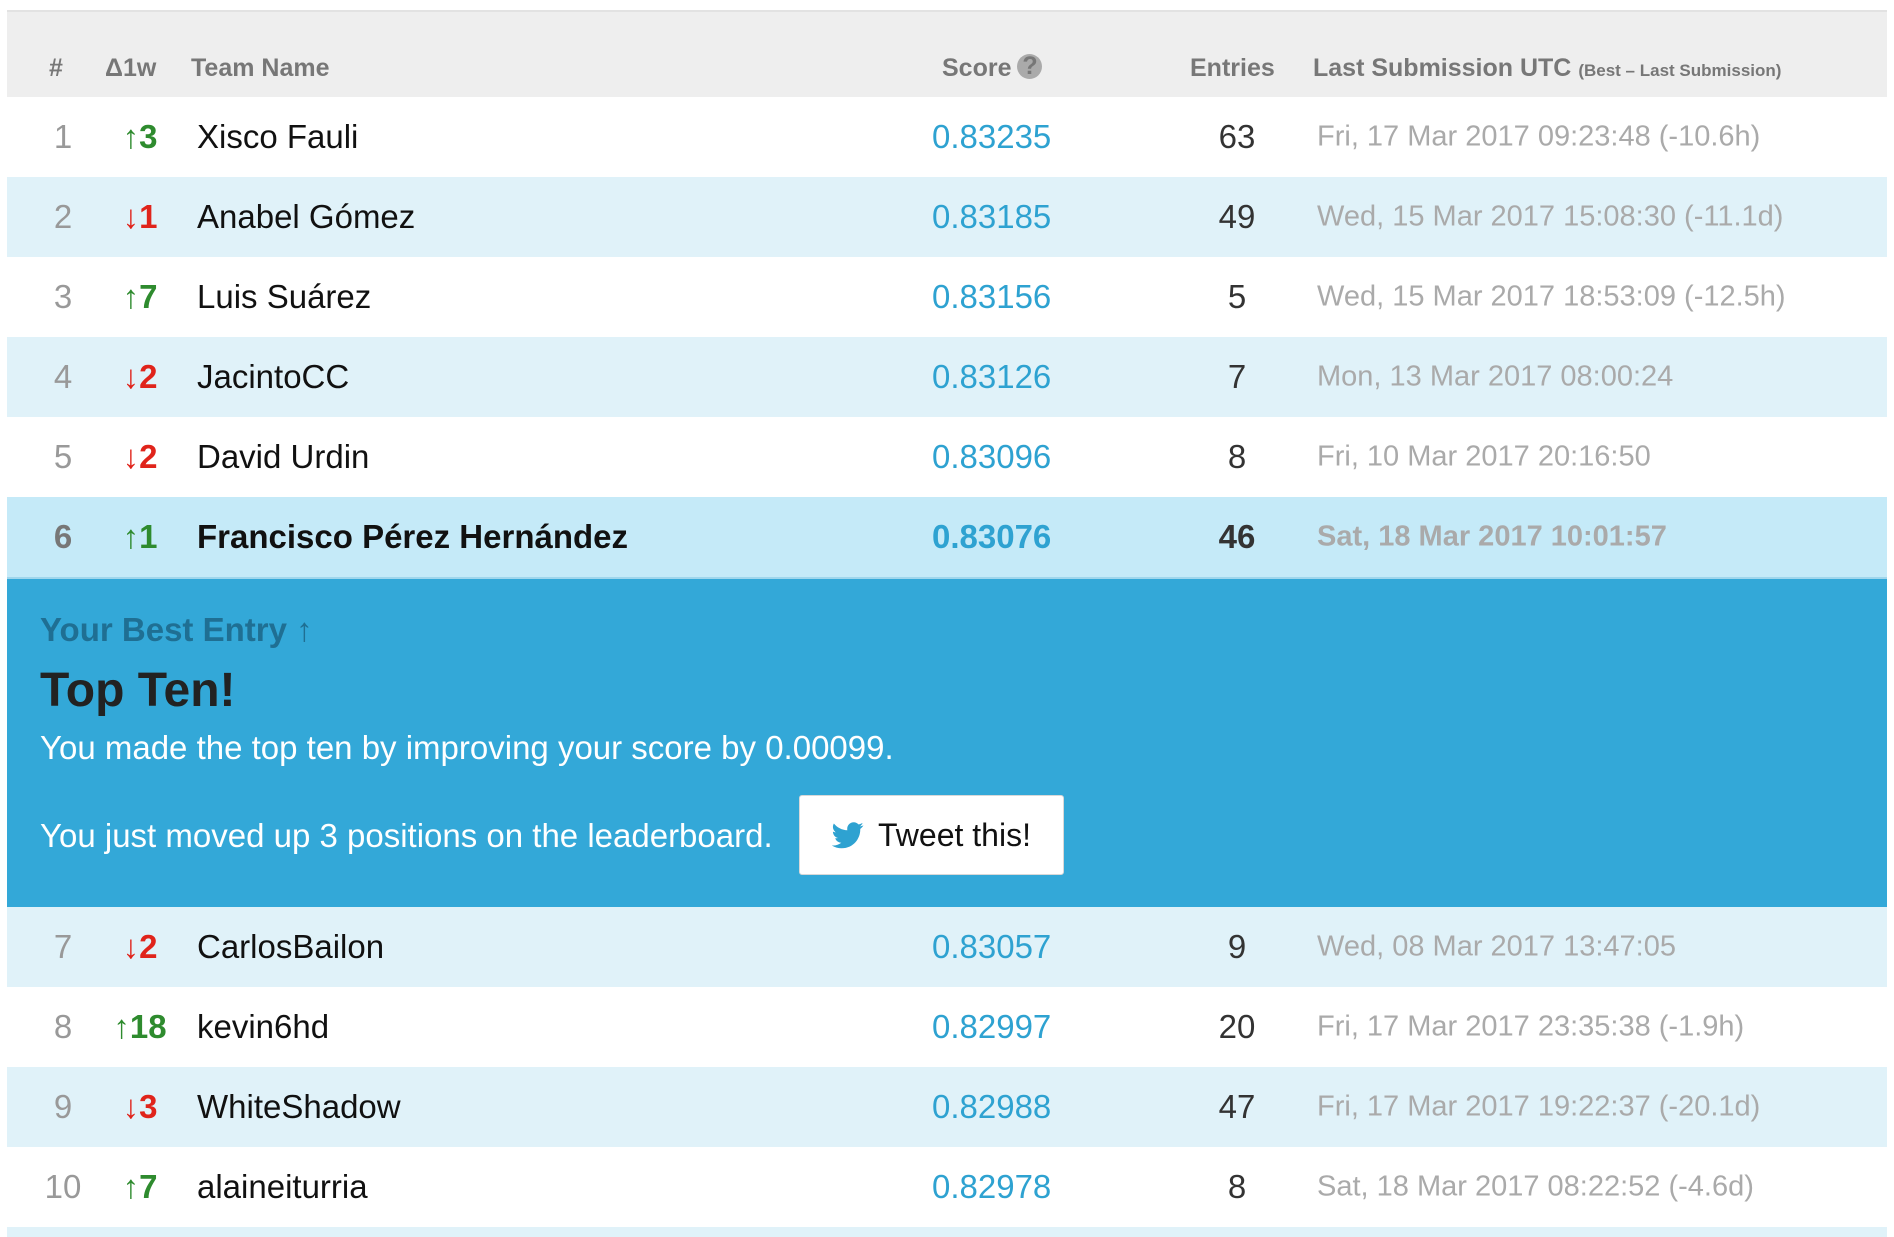 This screenshot has width=1894, height=1237. Describe the element at coordinates (1237, 1026) in the screenshot. I see `entries: 20` at that location.